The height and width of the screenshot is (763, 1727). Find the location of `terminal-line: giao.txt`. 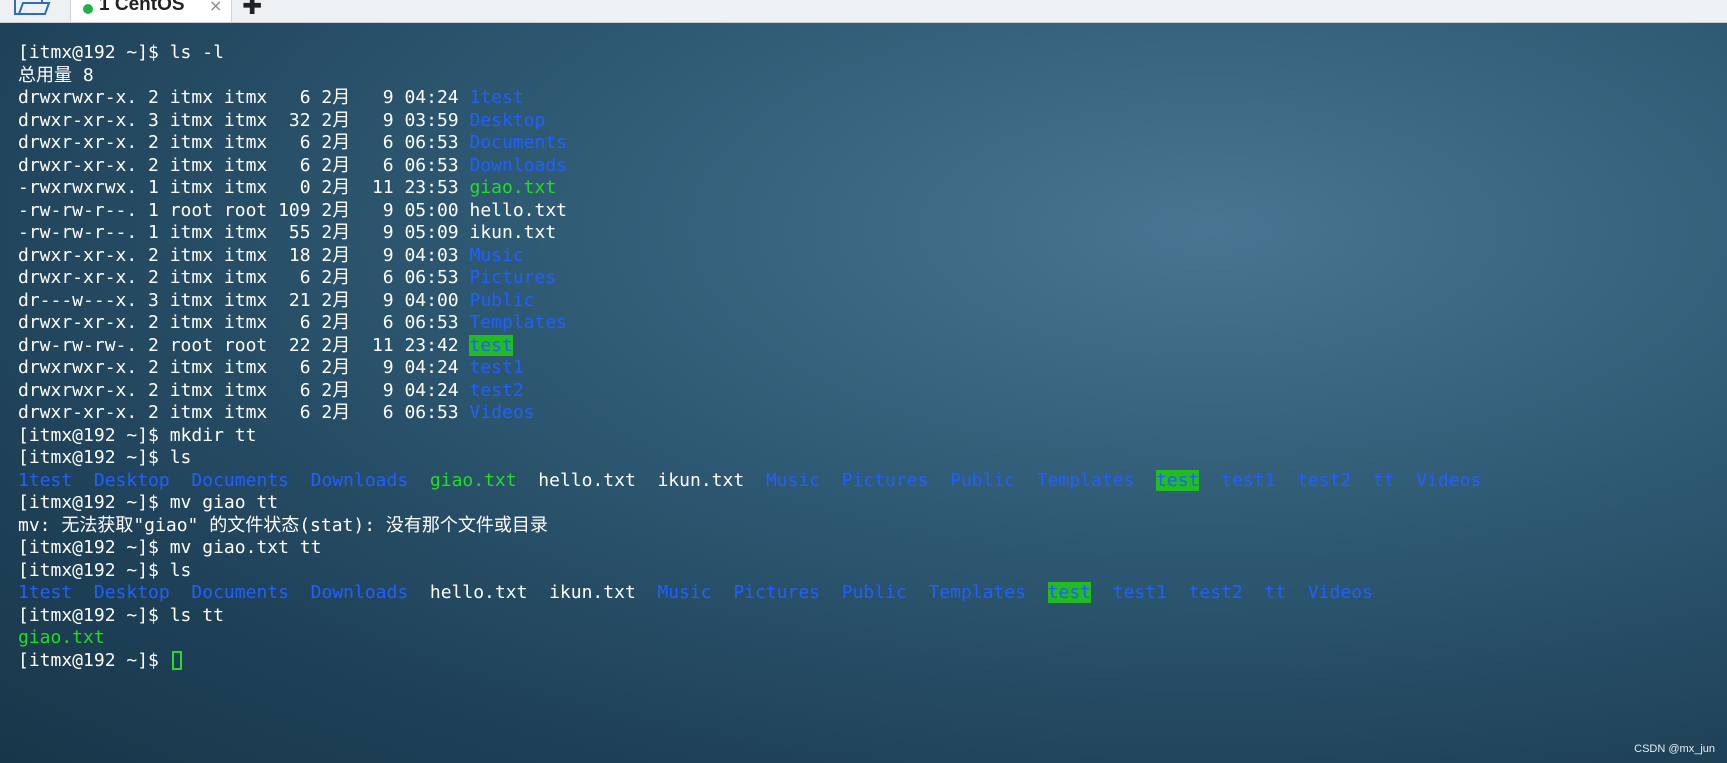

terminal-line: giao.txt is located at coordinates (872, 638).